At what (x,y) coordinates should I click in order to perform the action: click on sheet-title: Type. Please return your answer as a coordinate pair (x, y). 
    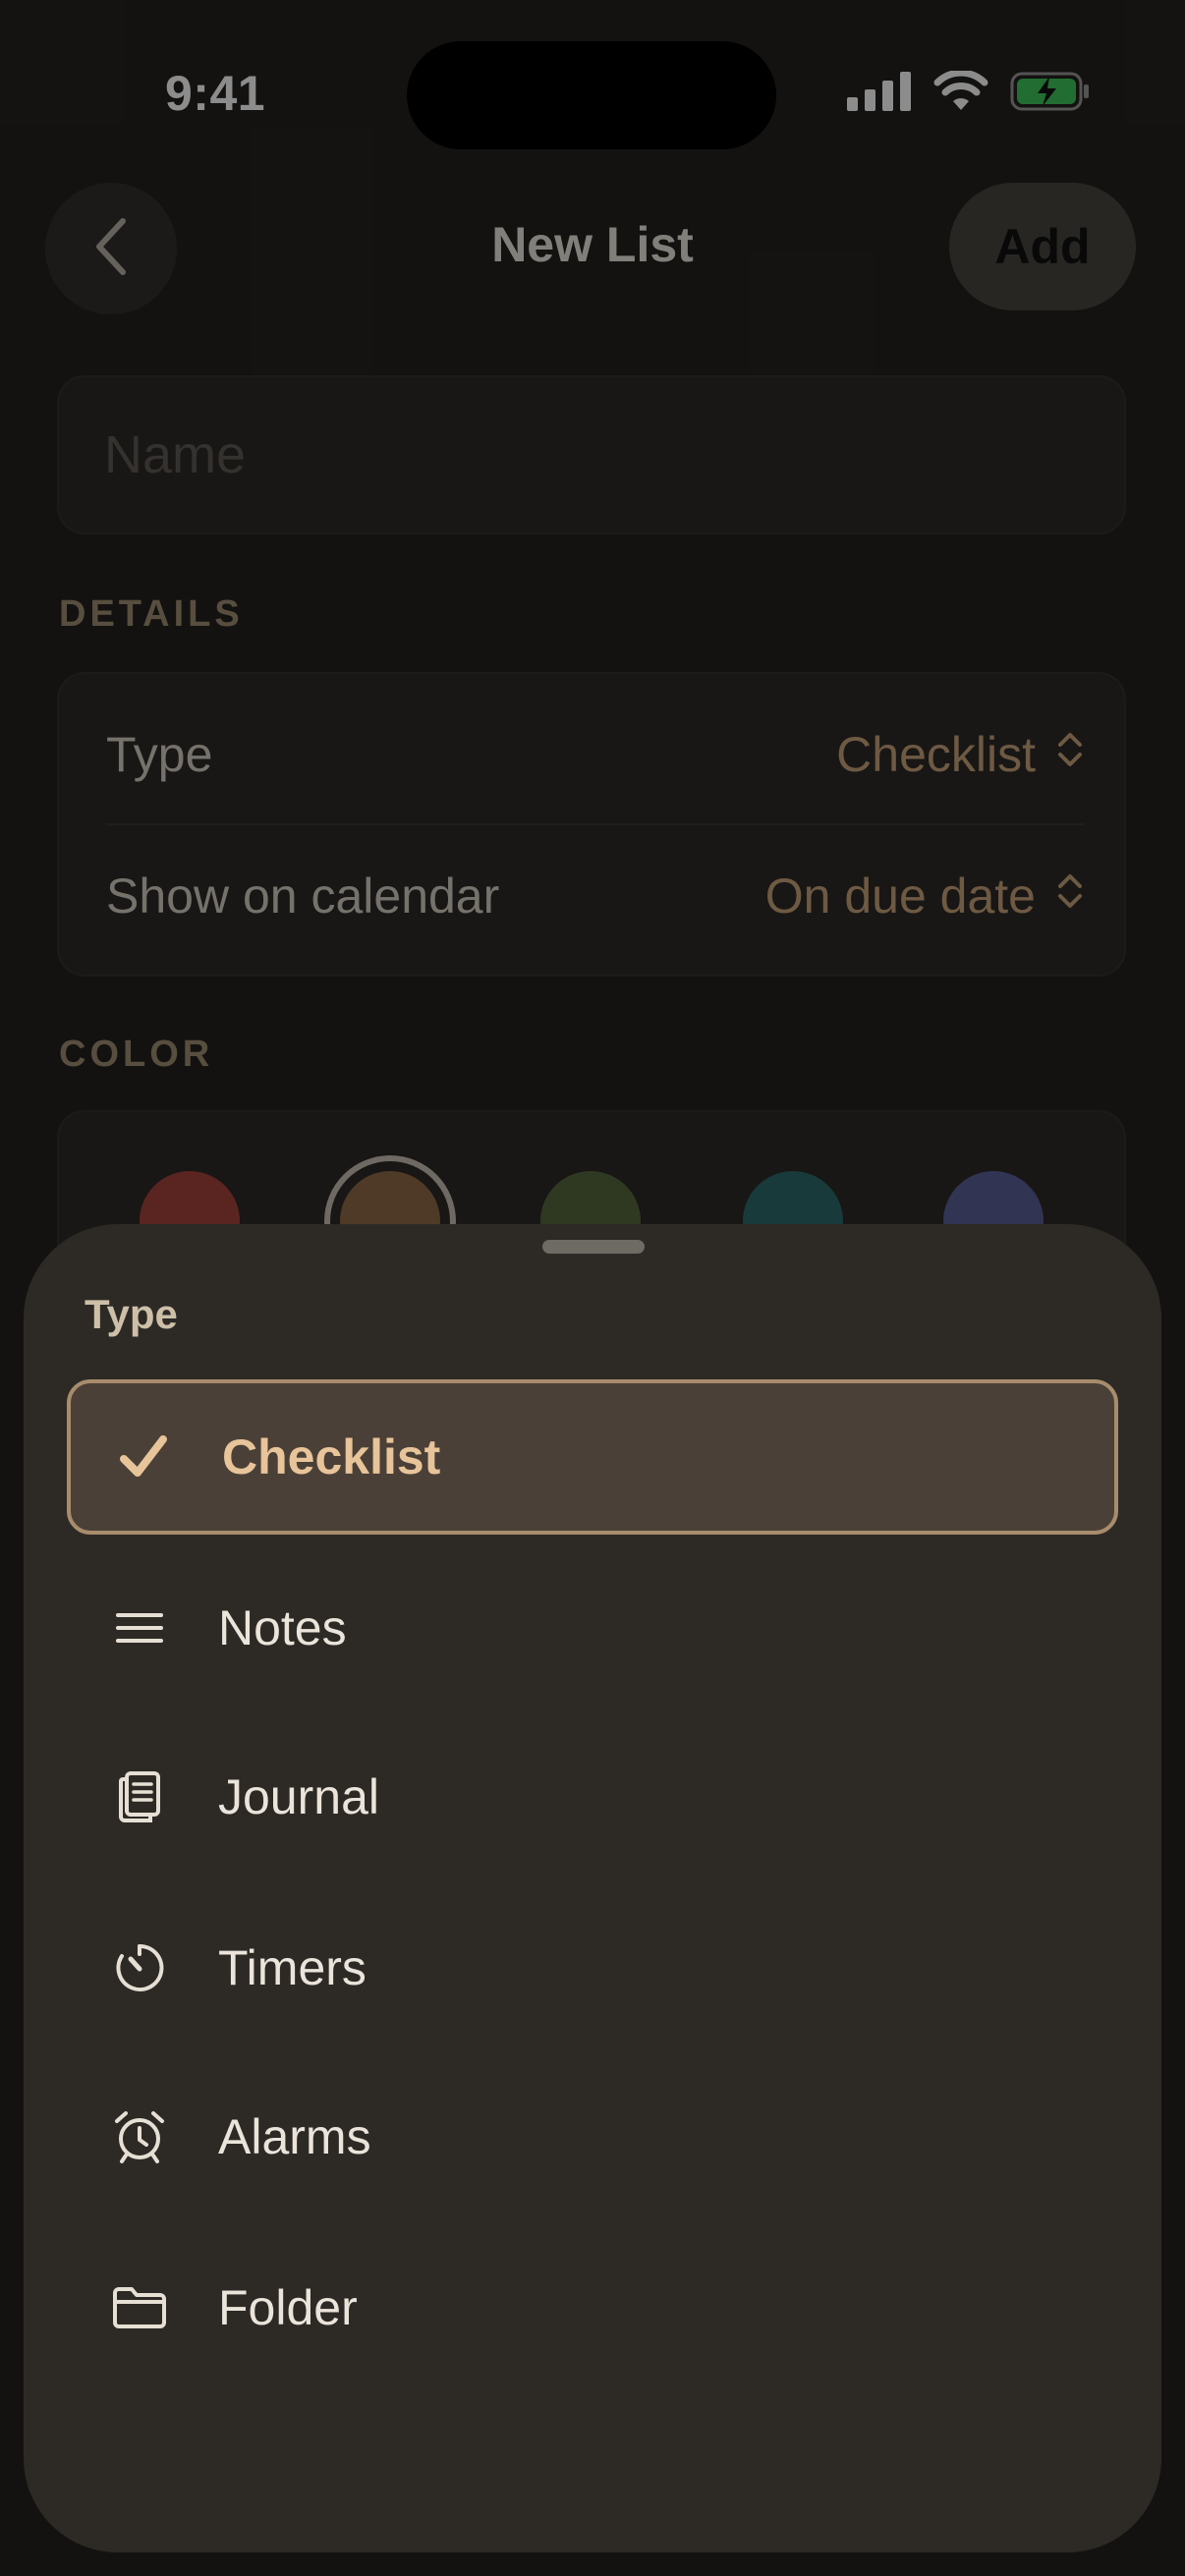
    Looking at the image, I should click on (132, 1314).